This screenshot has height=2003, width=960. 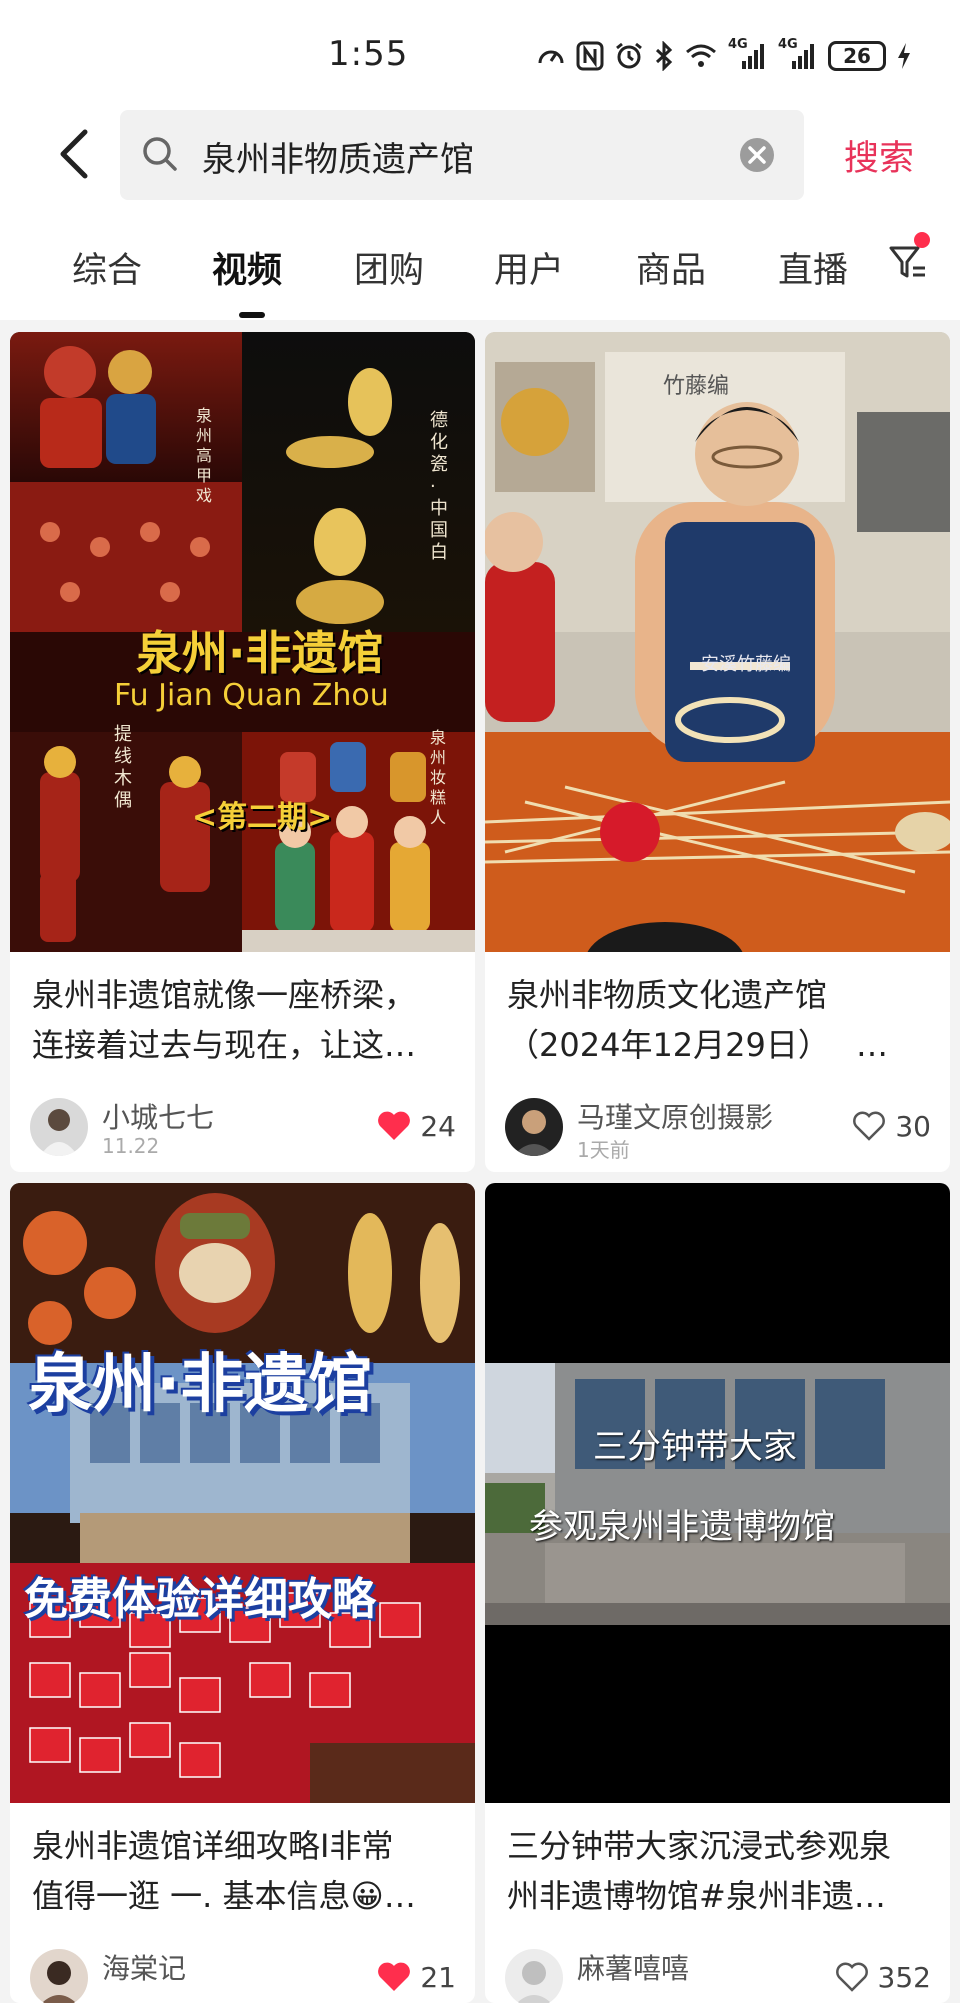 I want to click on like-count: 21, so click(x=438, y=1977).